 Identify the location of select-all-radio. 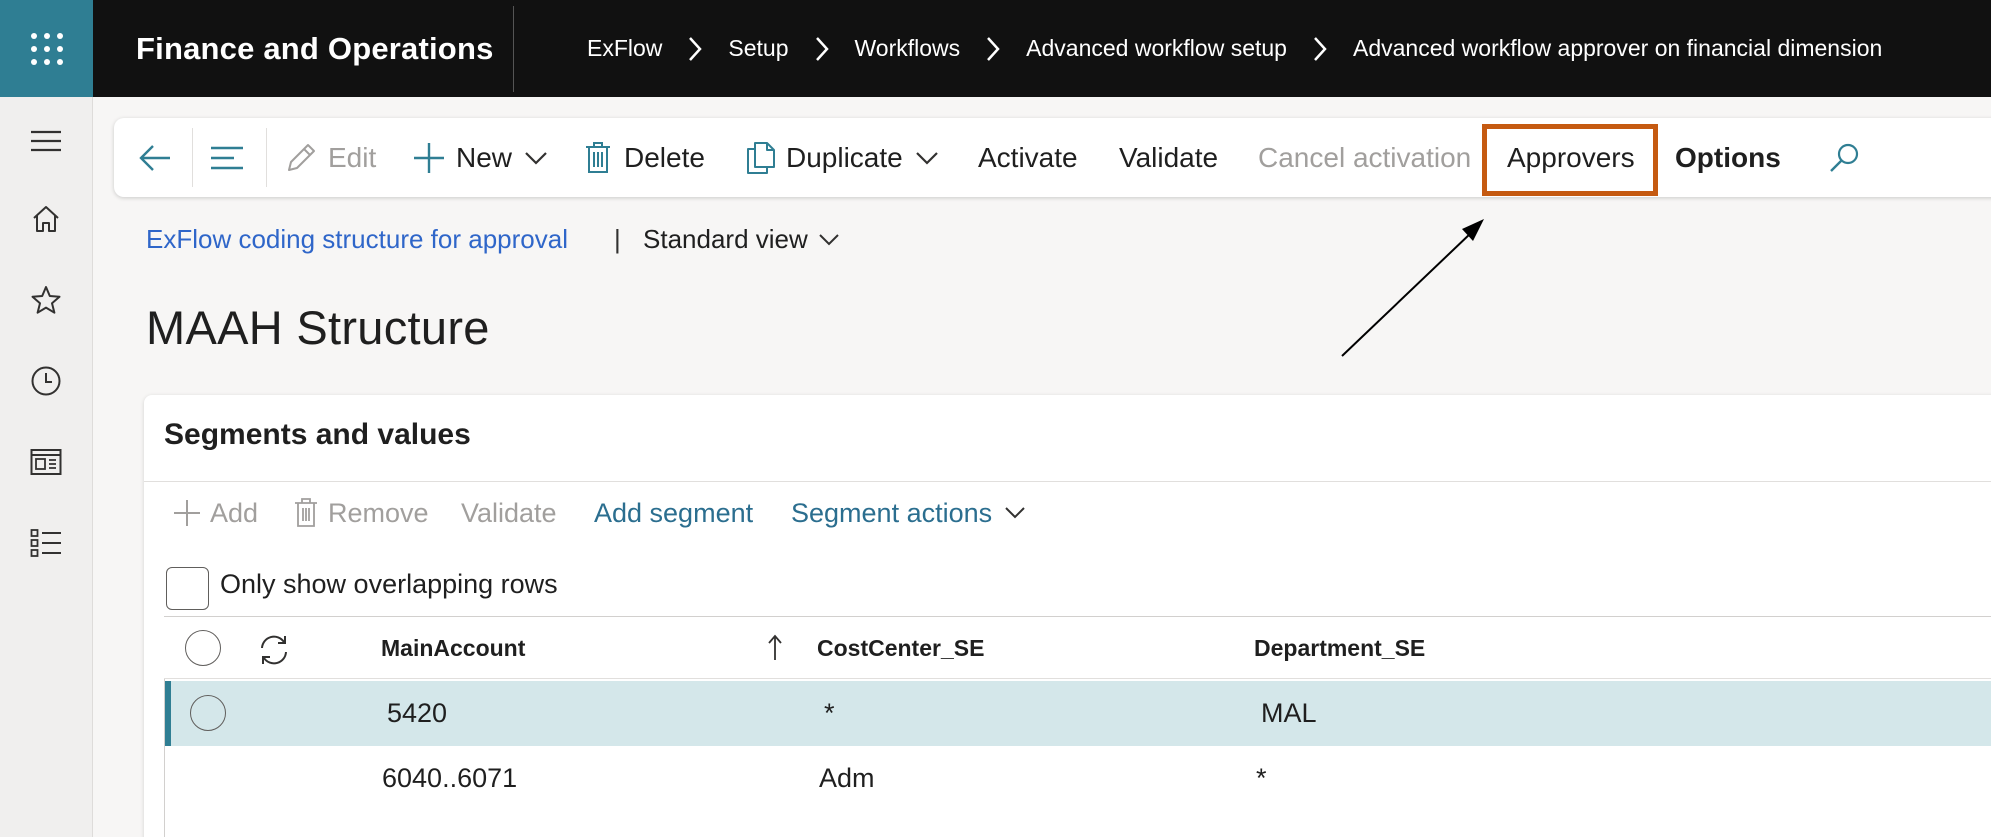
(203, 648).